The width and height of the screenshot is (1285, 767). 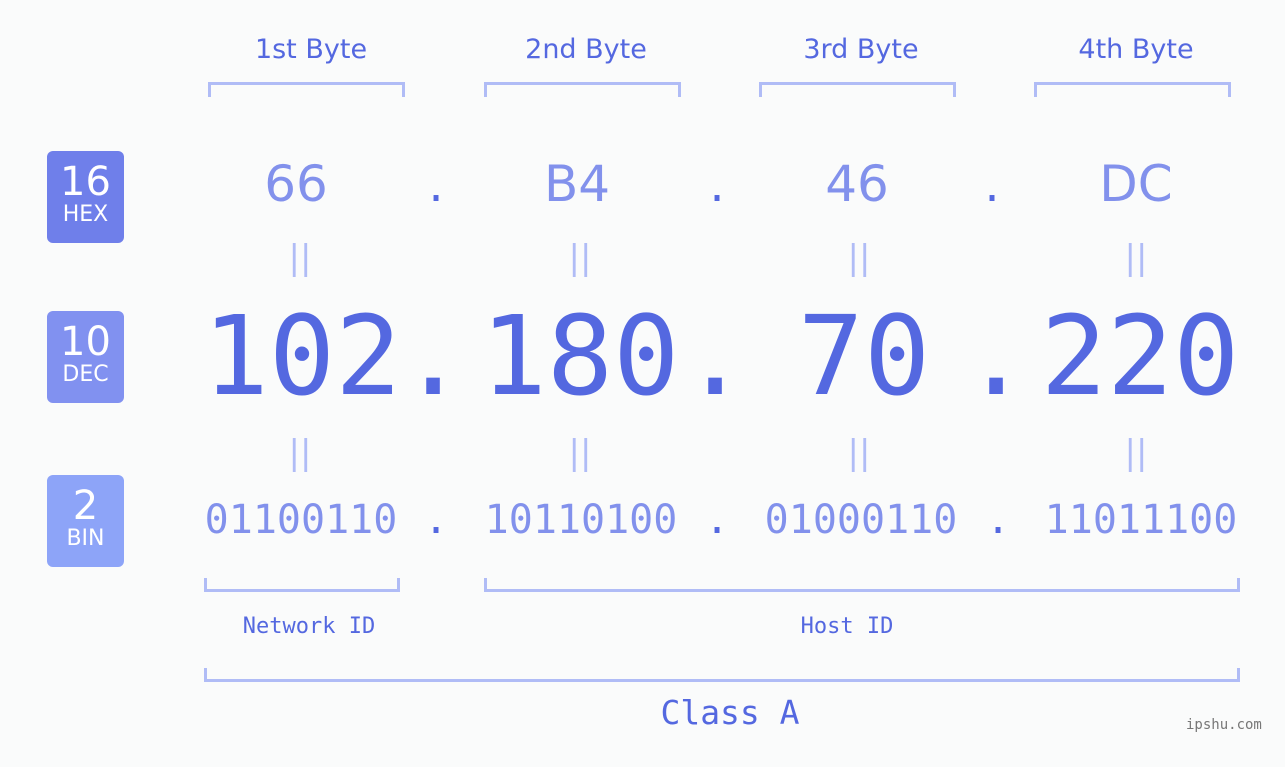 What do you see at coordinates (581, 520) in the screenshot?
I see `bin-value-2: 10110100` at bounding box center [581, 520].